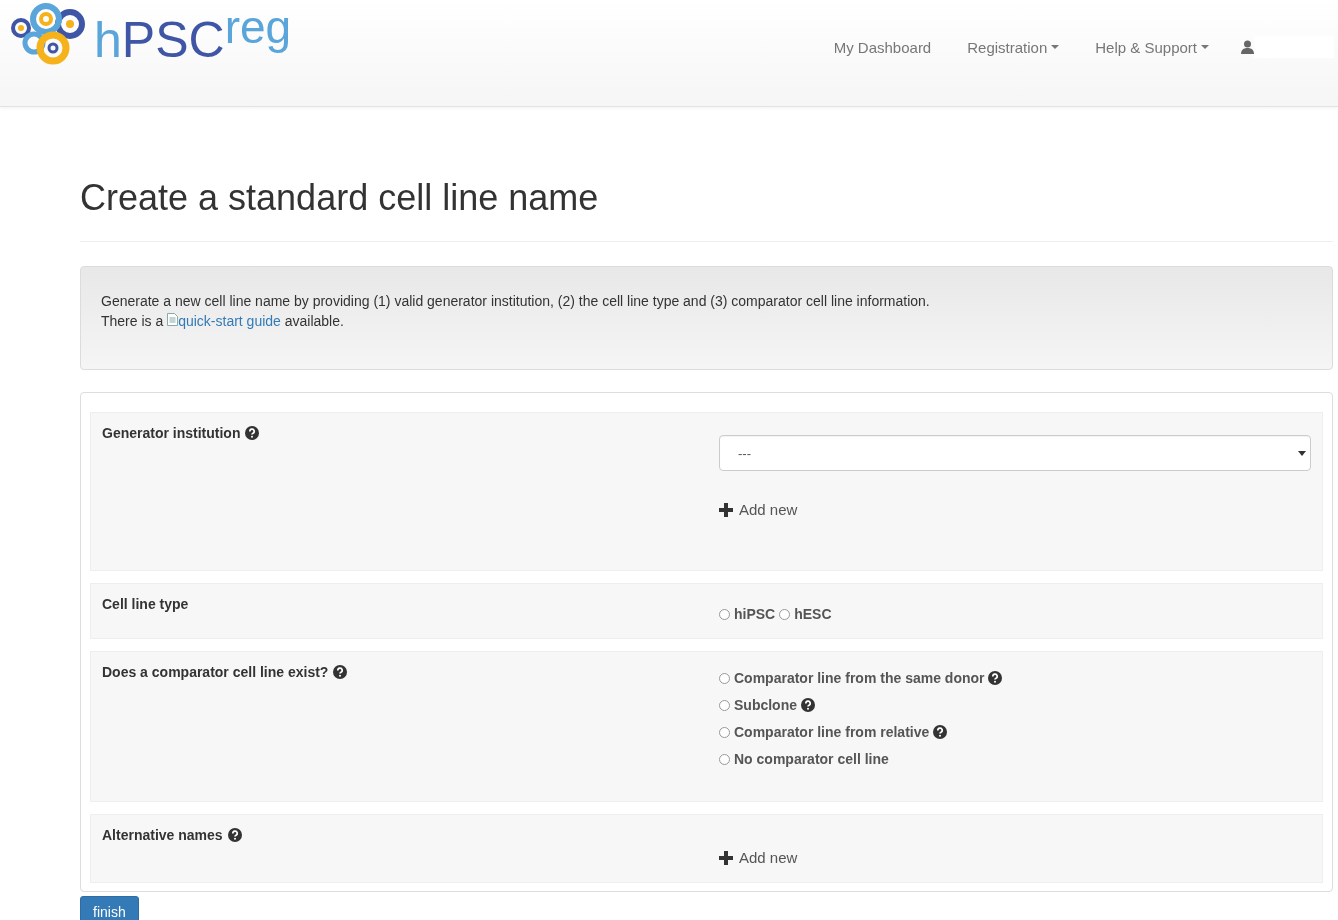 This screenshot has width=1338, height=920. Describe the element at coordinates (171, 433) in the screenshot. I see `field-label: Generator institution` at that location.